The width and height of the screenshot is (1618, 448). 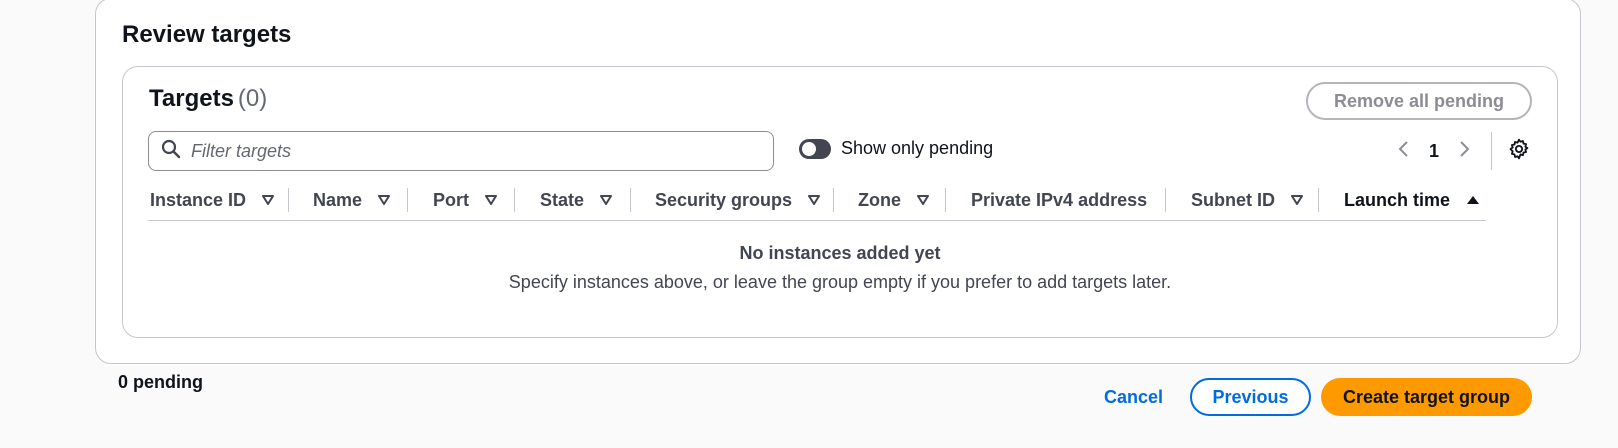 I want to click on column-header-private-ipv4-address: Private IPv4 address, so click(x=1059, y=200).